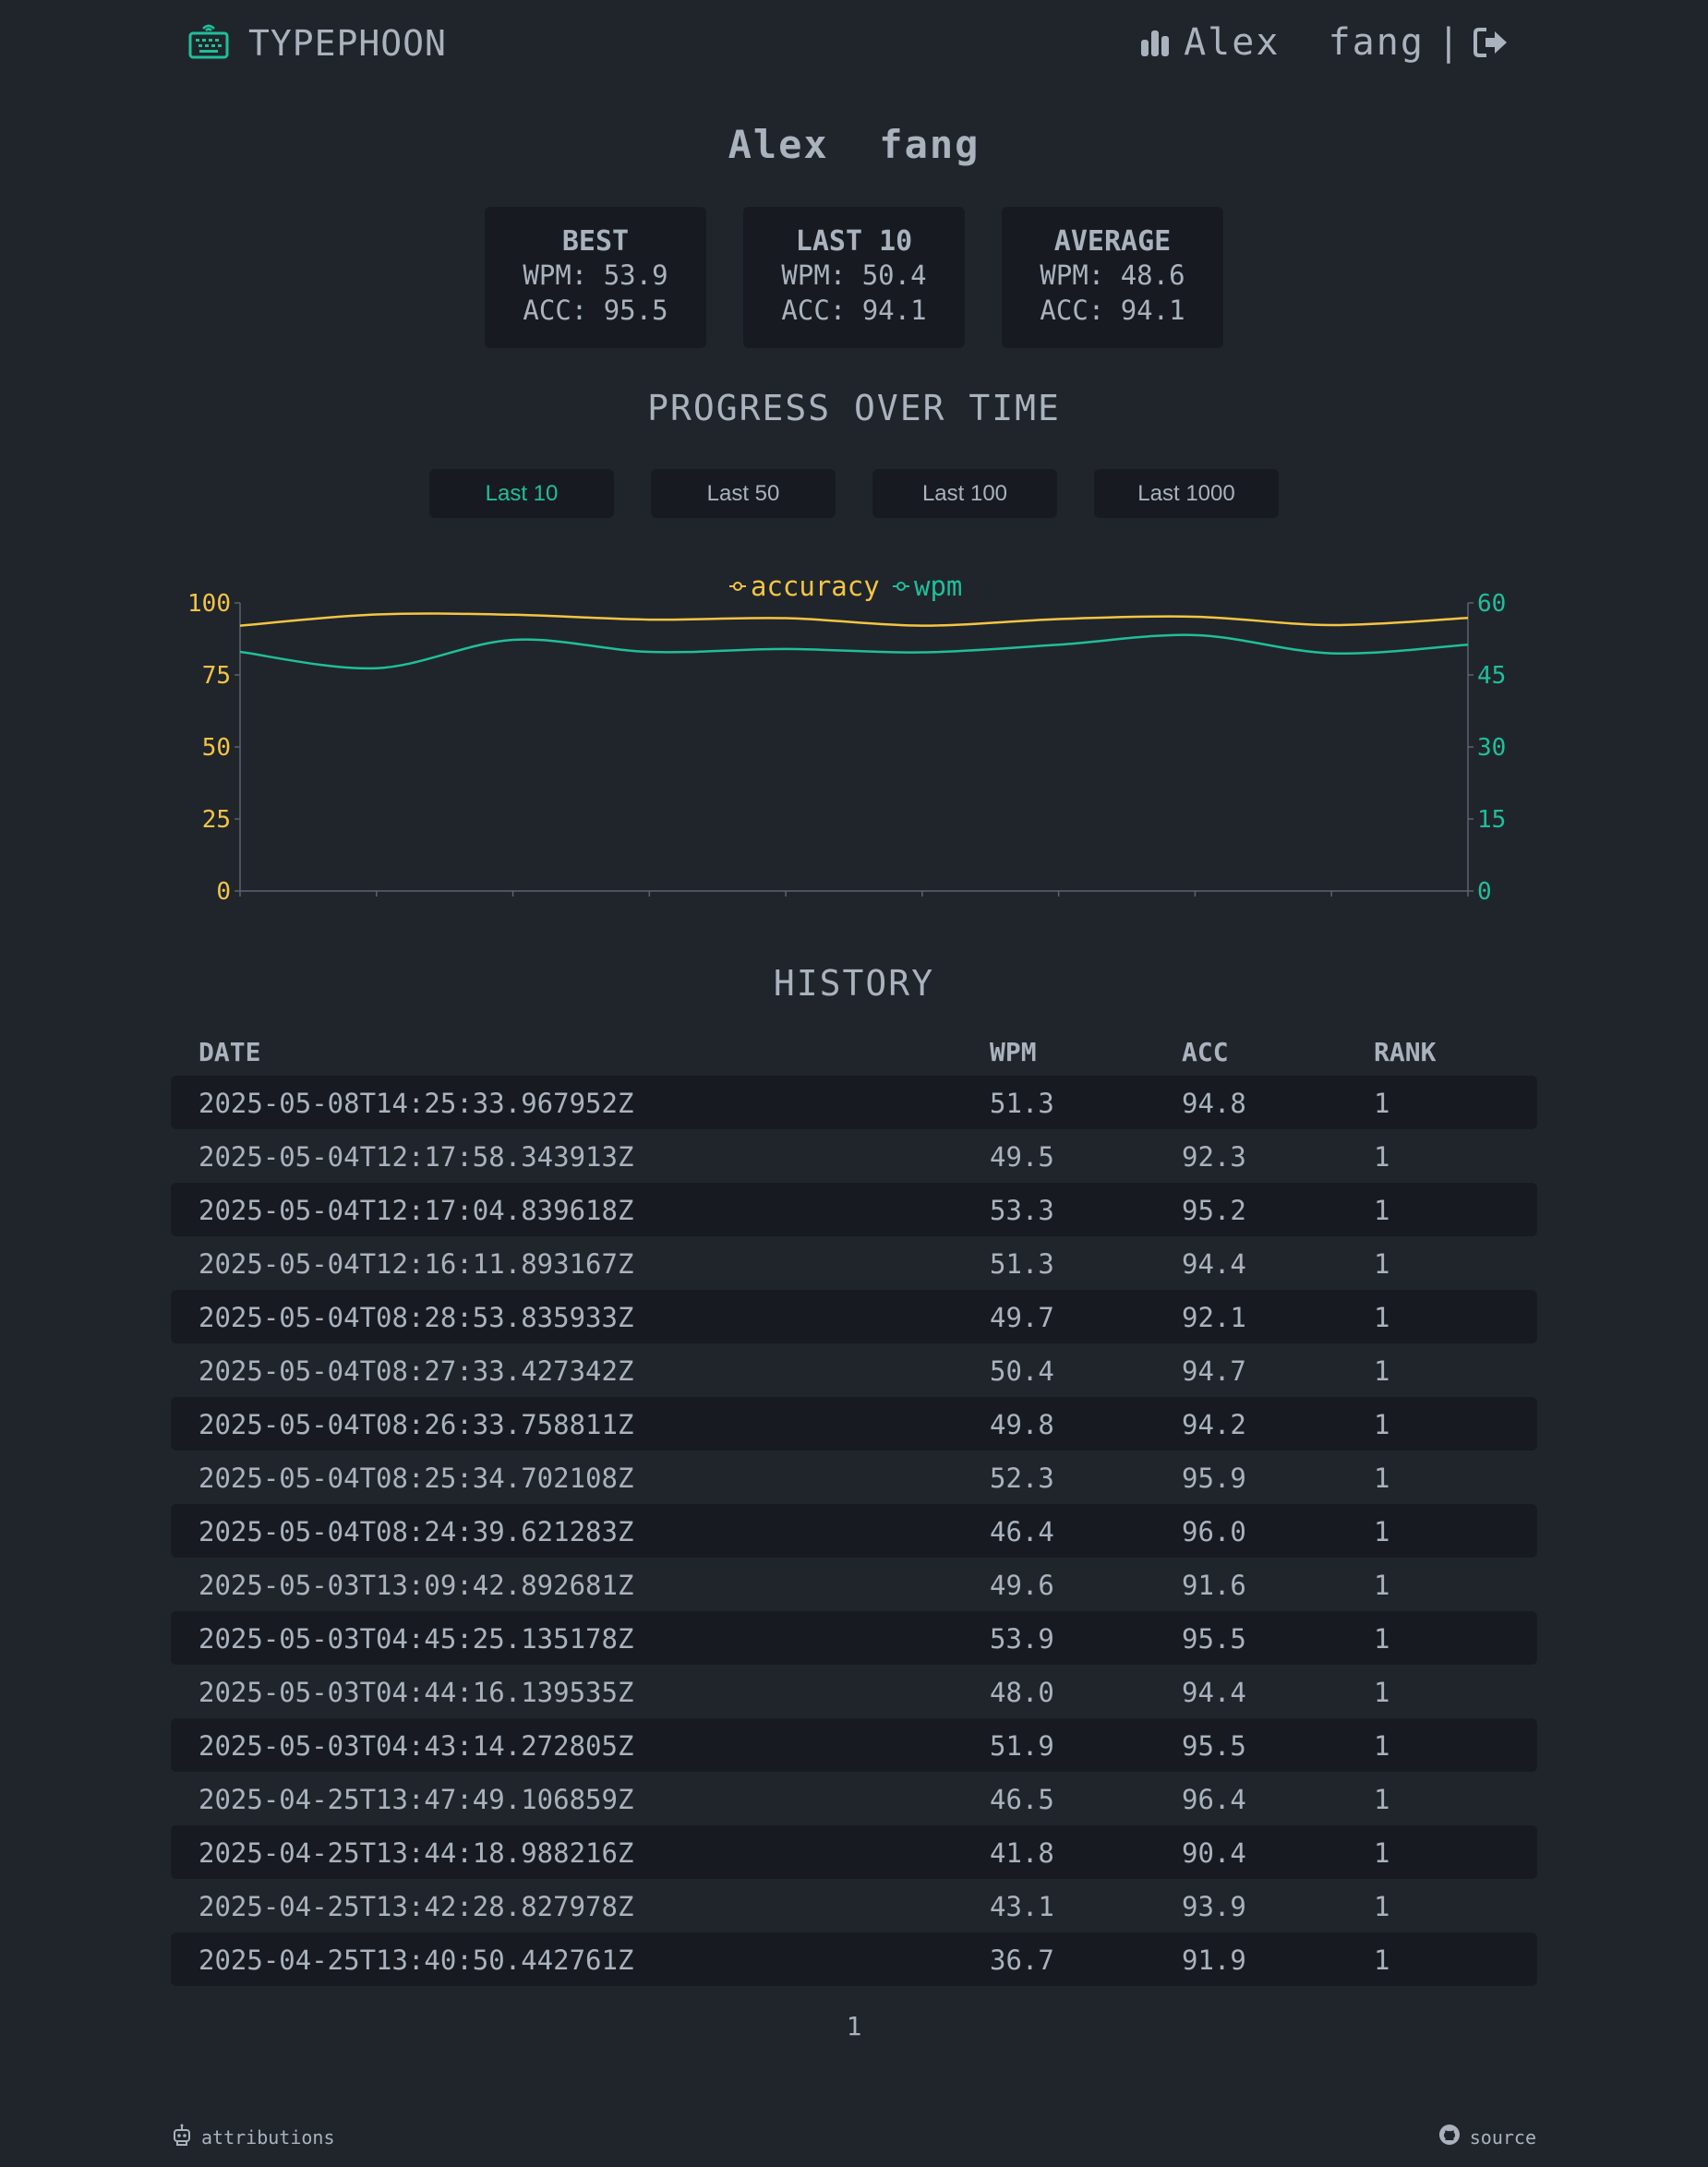 This screenshot has height=2167, width=1708. Describe the element at coordinates (1022, 1586) in the screenshot. I see `cell-wpm: 49.6` at that location.